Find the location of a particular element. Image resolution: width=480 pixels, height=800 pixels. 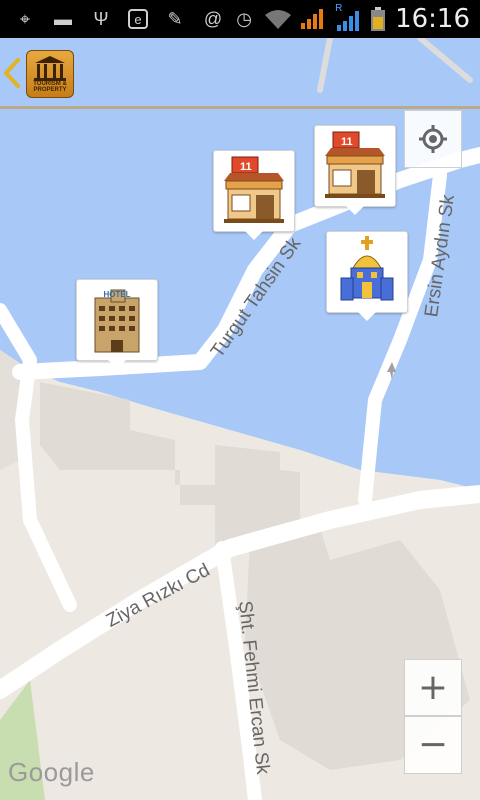

gps-icon: ⌖ is located at coordinates (25, 18).